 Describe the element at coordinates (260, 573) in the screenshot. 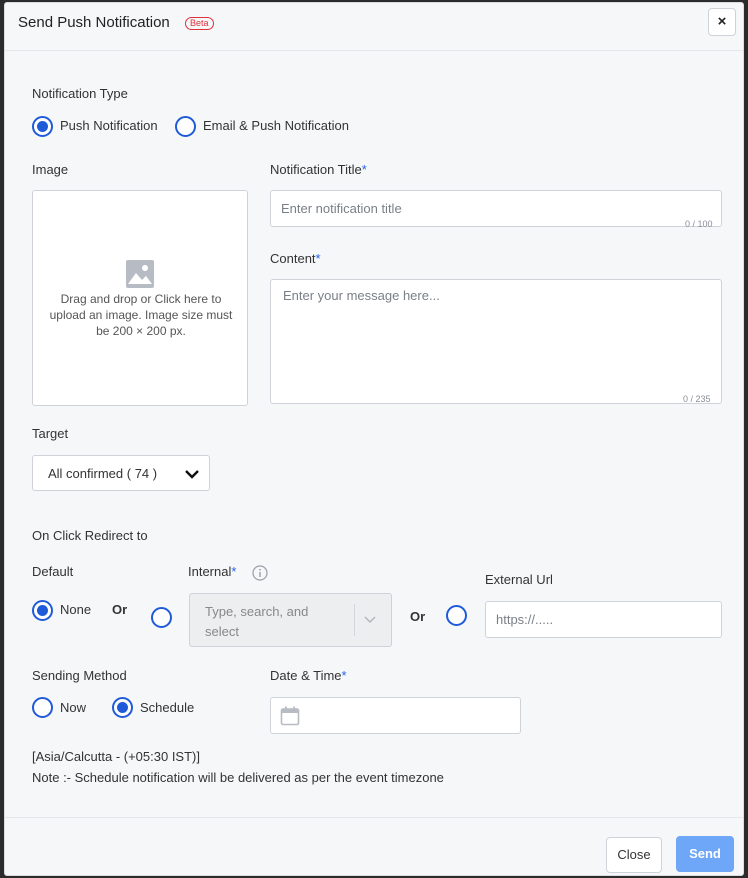

I see `info-icon` at that location.